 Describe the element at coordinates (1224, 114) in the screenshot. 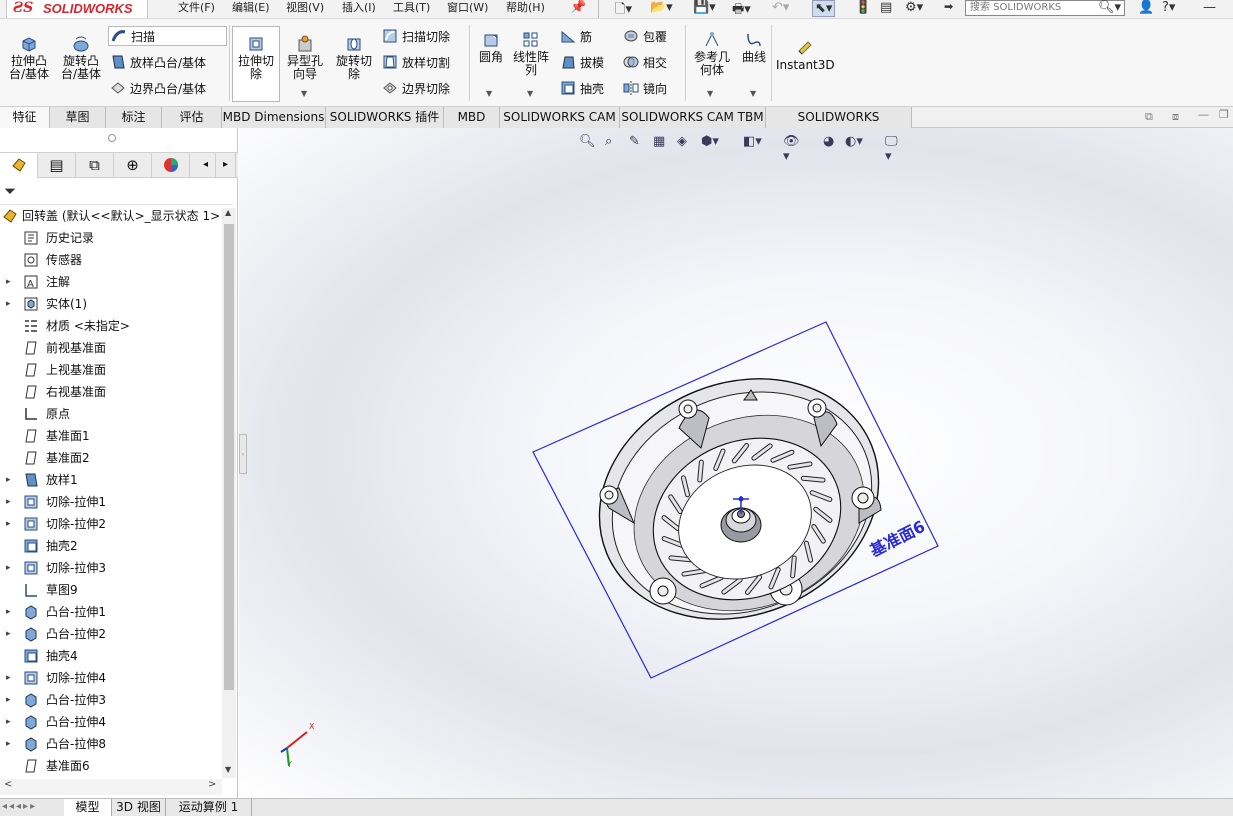

I see `maximize-icon: ❐` at that location.